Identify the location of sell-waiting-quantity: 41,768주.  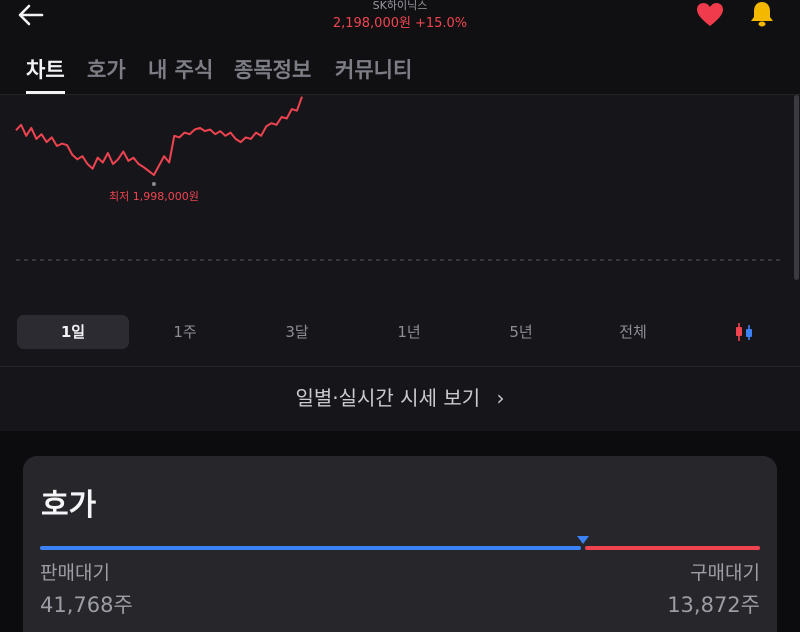
(86, 605).